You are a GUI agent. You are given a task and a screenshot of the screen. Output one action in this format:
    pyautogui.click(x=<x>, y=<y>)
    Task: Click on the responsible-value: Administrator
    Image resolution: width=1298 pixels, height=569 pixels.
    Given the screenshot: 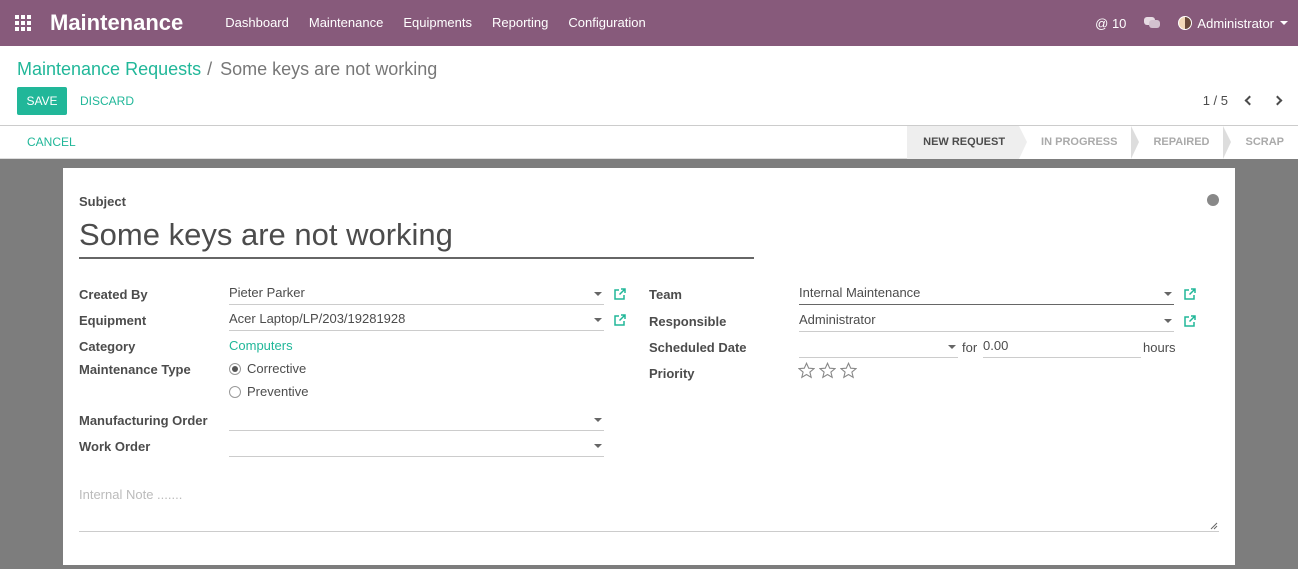 What is the action you would take?
    pyautogui.click(x=837, y=319)
    